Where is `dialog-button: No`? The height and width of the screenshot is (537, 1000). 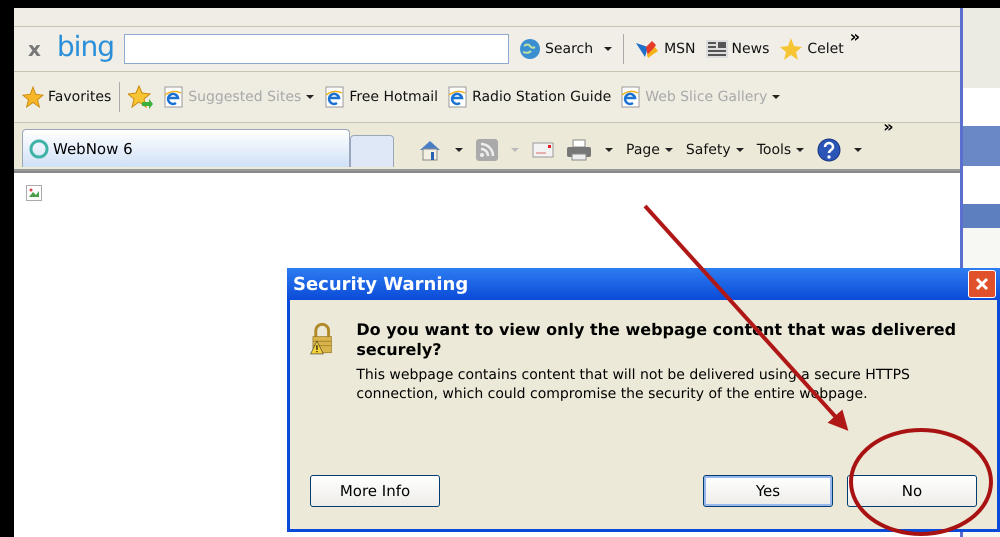
dialog-button: No is located at coordinates (912, 491).